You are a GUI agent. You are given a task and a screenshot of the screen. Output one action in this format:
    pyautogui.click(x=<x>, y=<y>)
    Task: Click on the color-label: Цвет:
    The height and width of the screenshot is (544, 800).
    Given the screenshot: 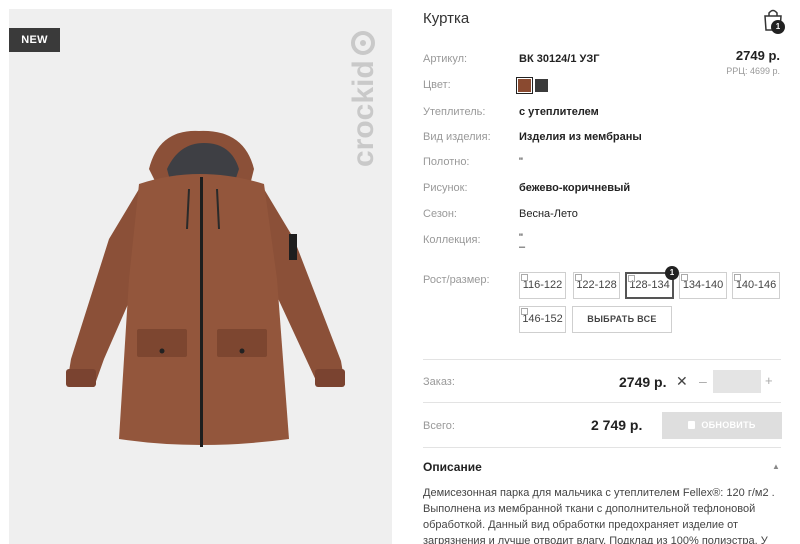 What is the action you would take?
    pyautogui.click(x=437, y=85)
    